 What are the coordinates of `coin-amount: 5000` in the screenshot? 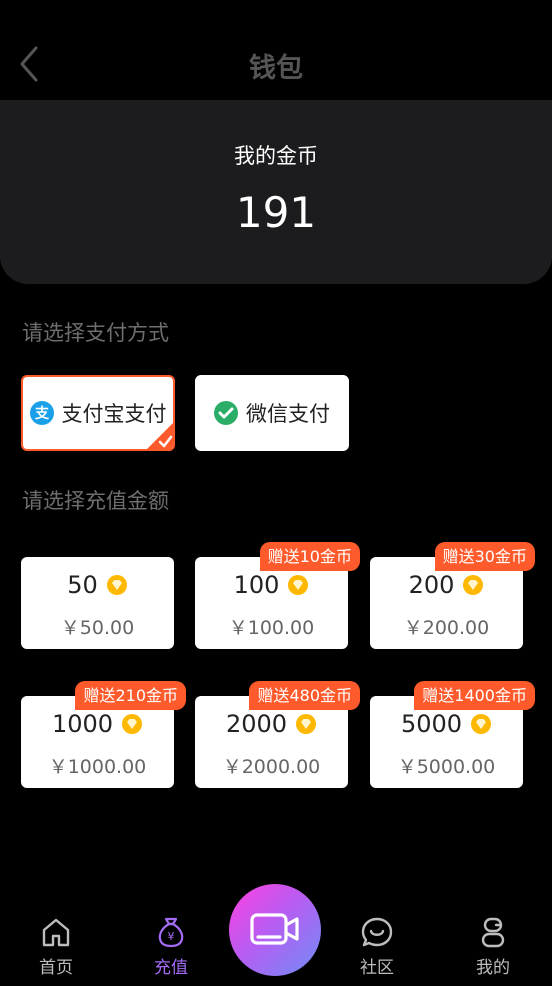 It's located at (446, 724).